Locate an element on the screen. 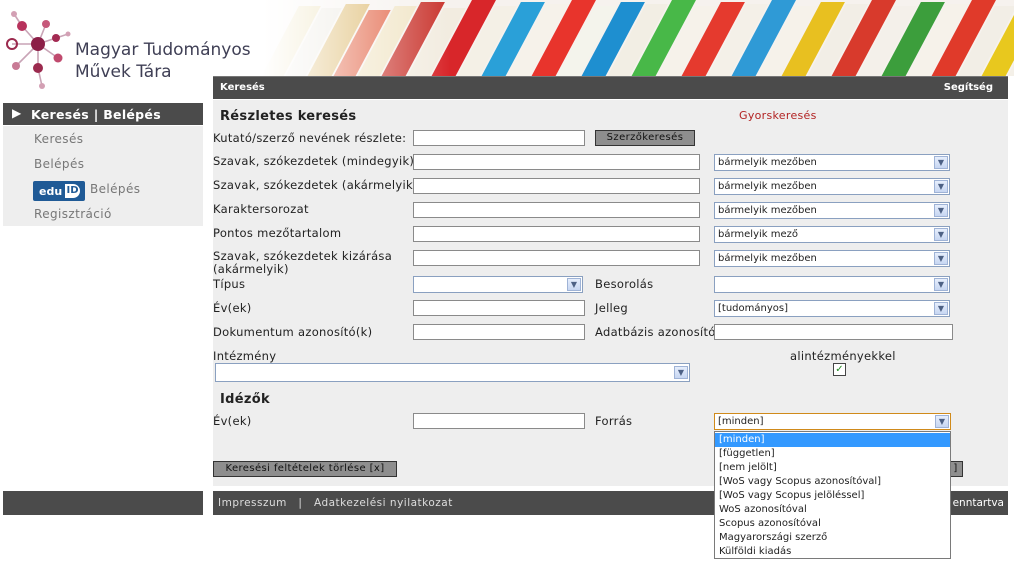 The height and width of the screenshot is (566, 1014). words-any-input is located at coordinates (556, 186).